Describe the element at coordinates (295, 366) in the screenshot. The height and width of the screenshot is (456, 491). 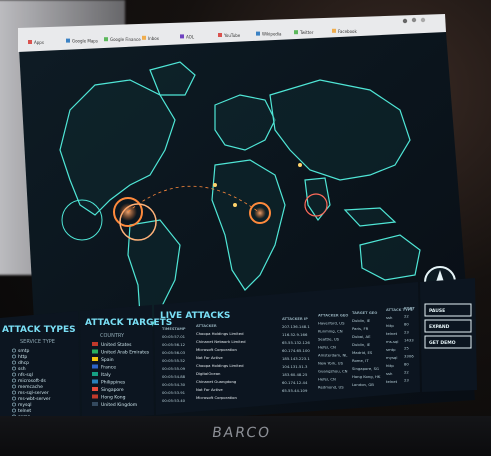
I see `live-attack-cell: 104.131.51.3` at that location.